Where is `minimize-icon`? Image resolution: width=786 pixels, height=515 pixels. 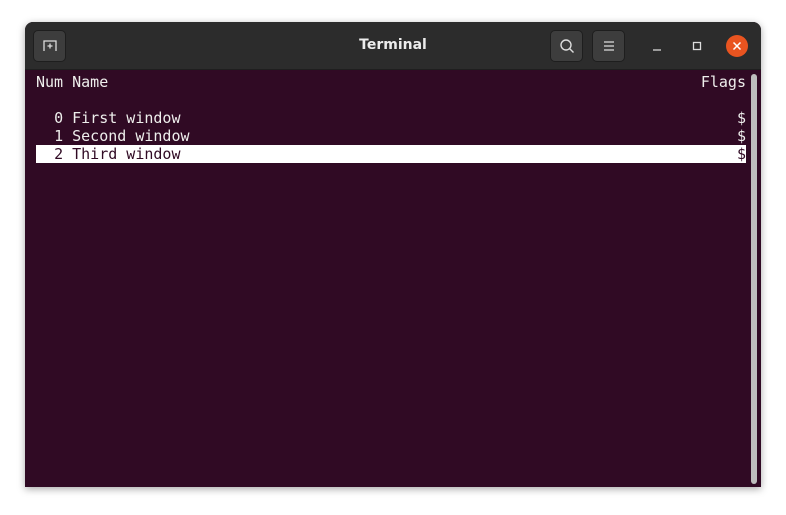
minimize-icon is located at coordinates (657, 50).